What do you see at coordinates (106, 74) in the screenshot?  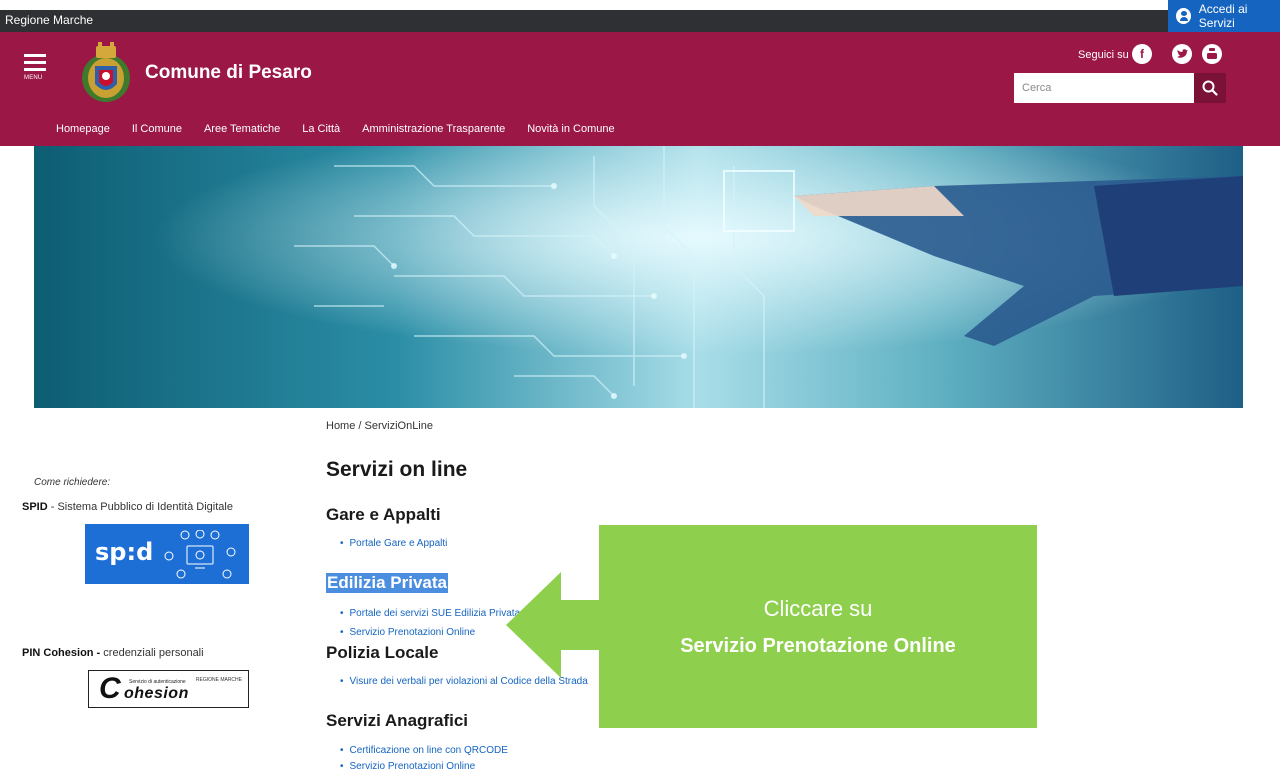 I see `coat-of-arms-icon` at bounding box center [106, 74].